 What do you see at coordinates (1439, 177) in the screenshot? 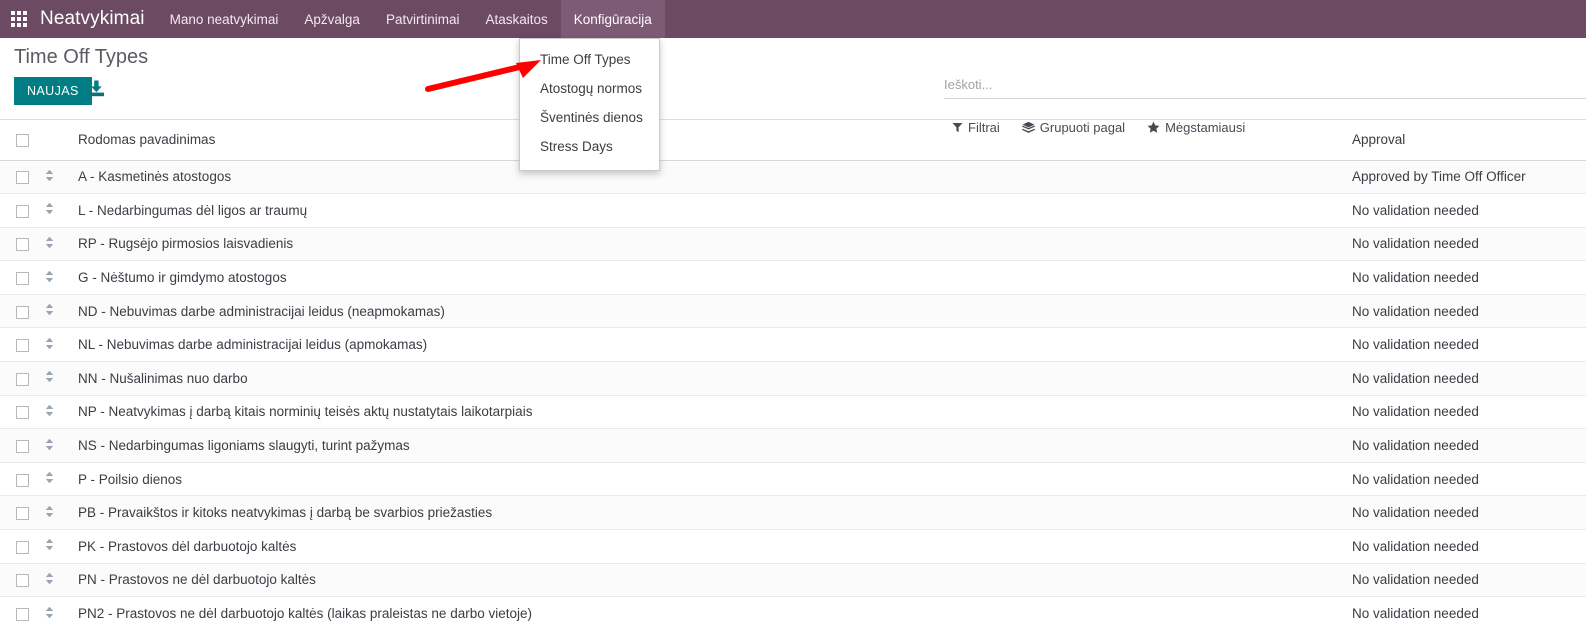
I see `row-approval-cell: Approved by Time Off Officer` at bounding box center [1439, 177].